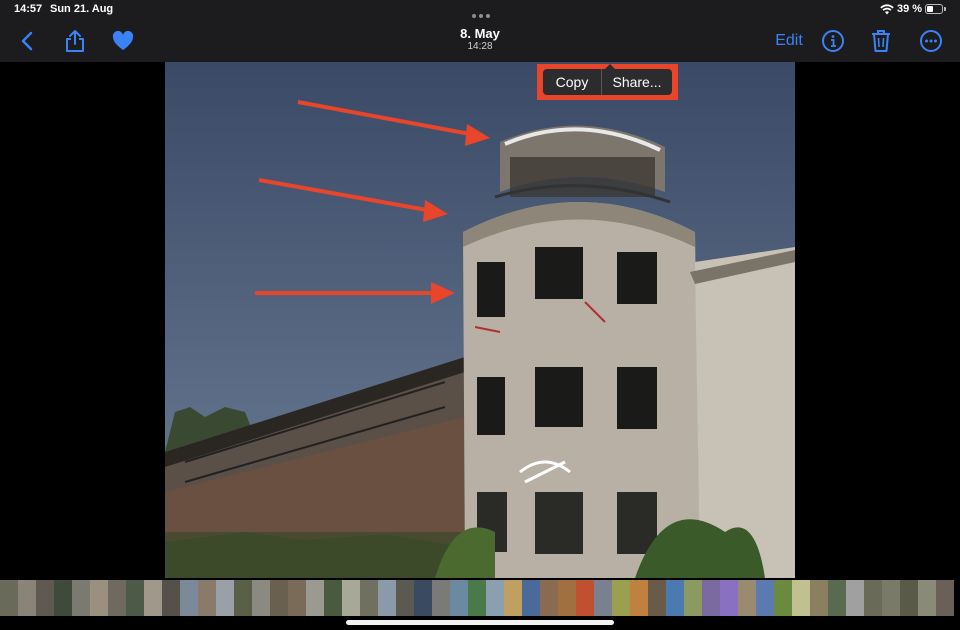 The height and width of the screenshot is (630, 960). What do you see at coordinates (910, 9) in the screenshot?
I see `battery-percent: 39 %` at bounding box center [910, 9].